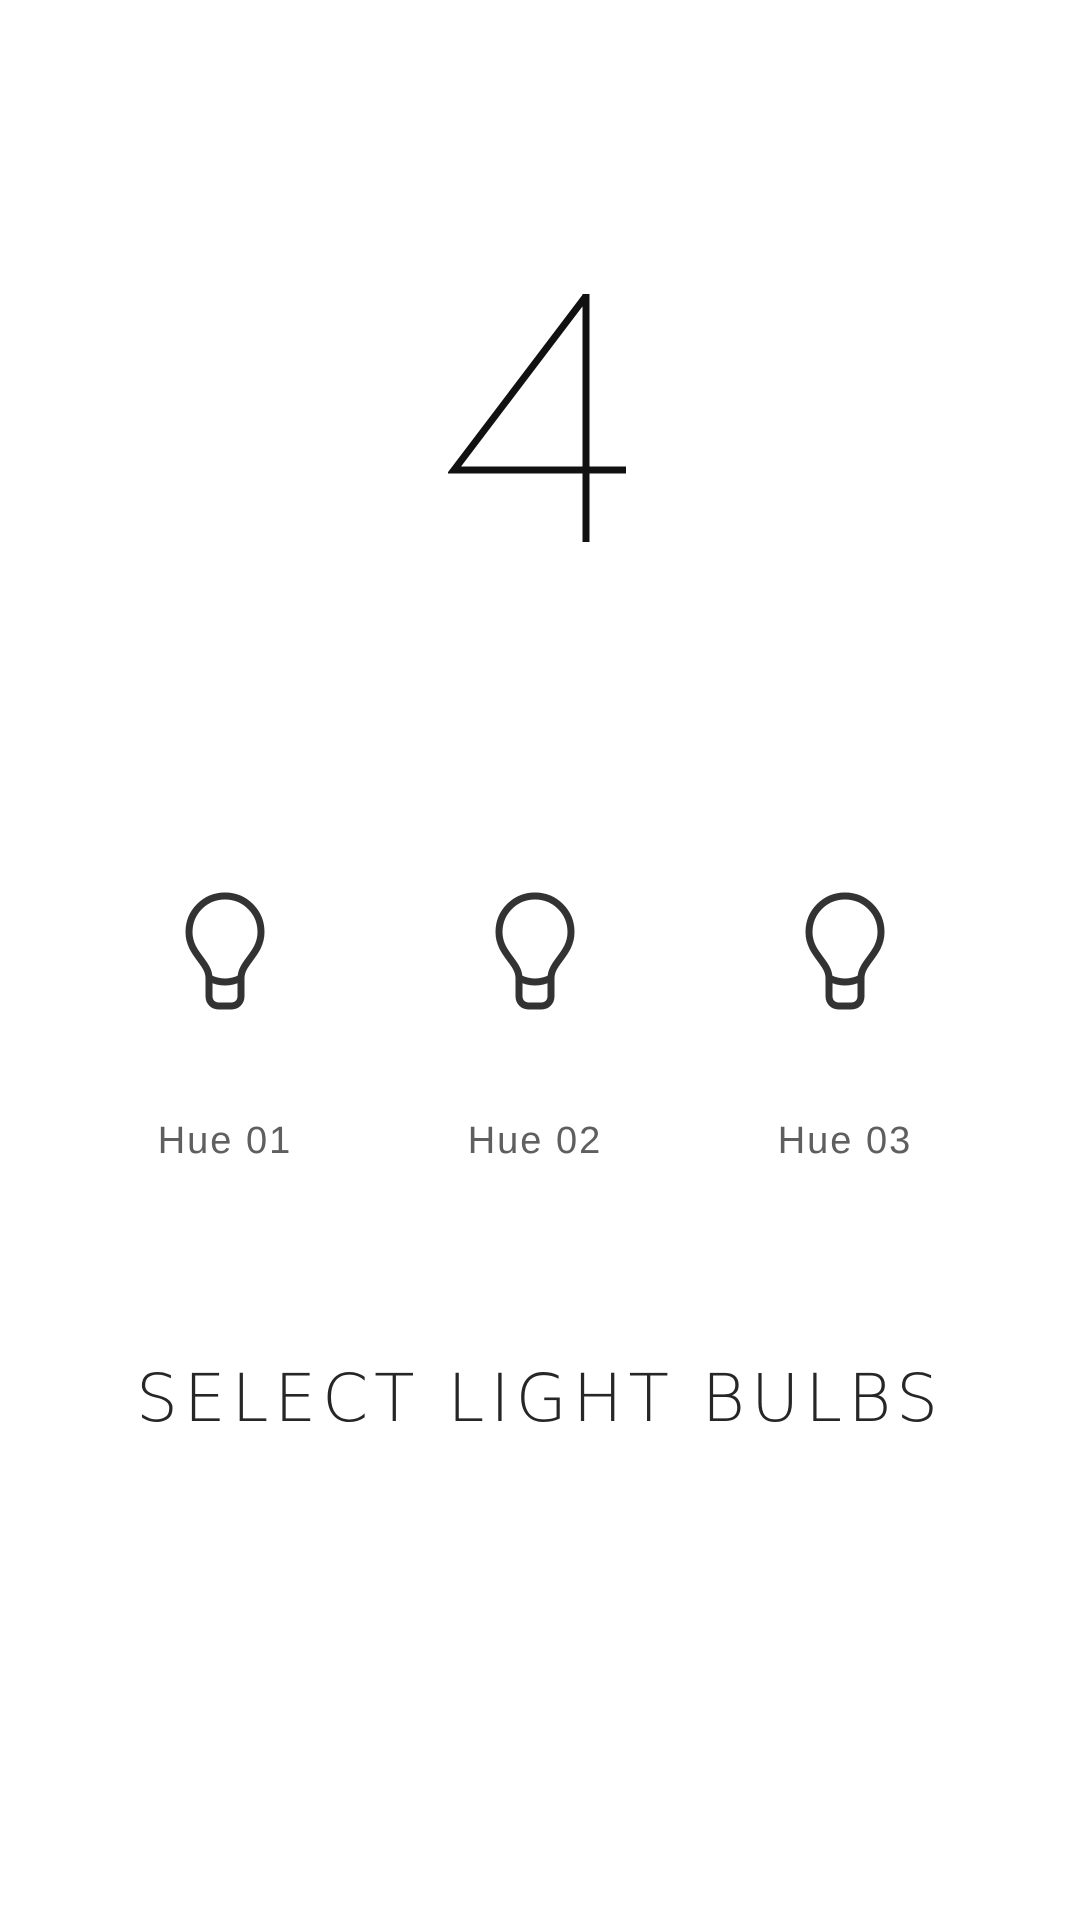 The width and height of the screenshot is (1080, 1920). I want to click on bulb-item-hue-02: Hue 02, so click(535, 1030).